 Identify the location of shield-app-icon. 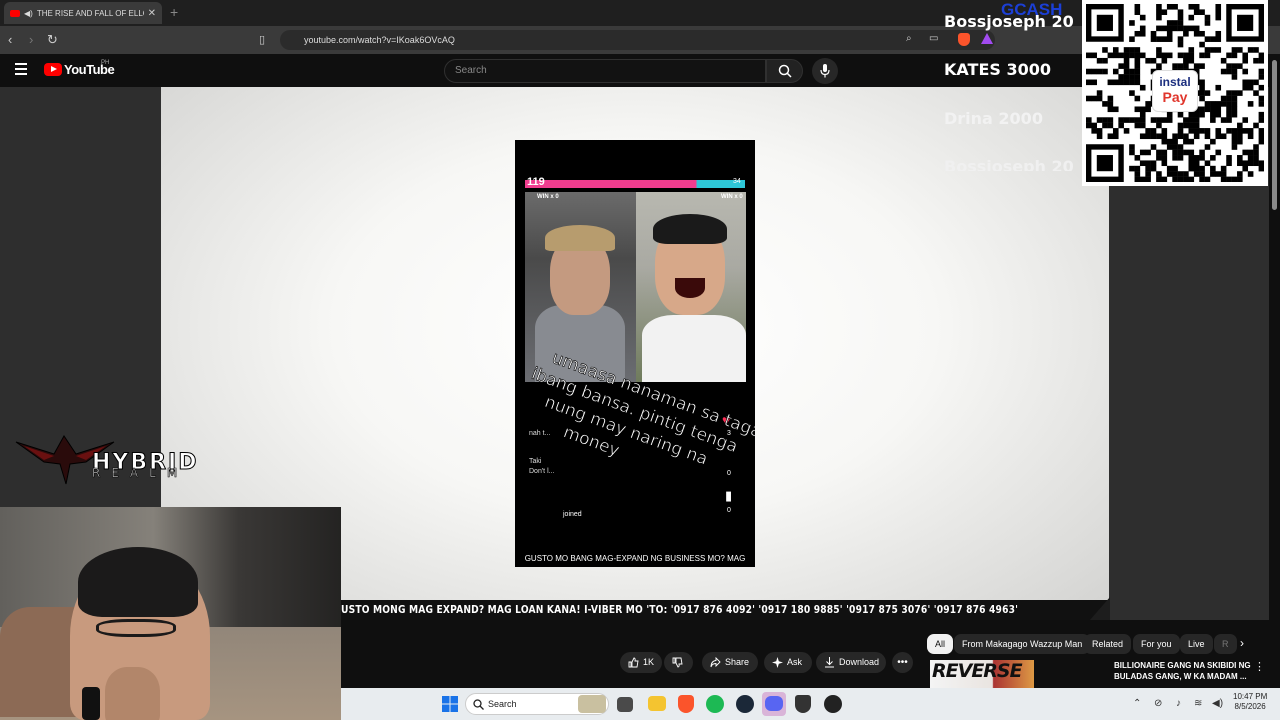
(803, 704).